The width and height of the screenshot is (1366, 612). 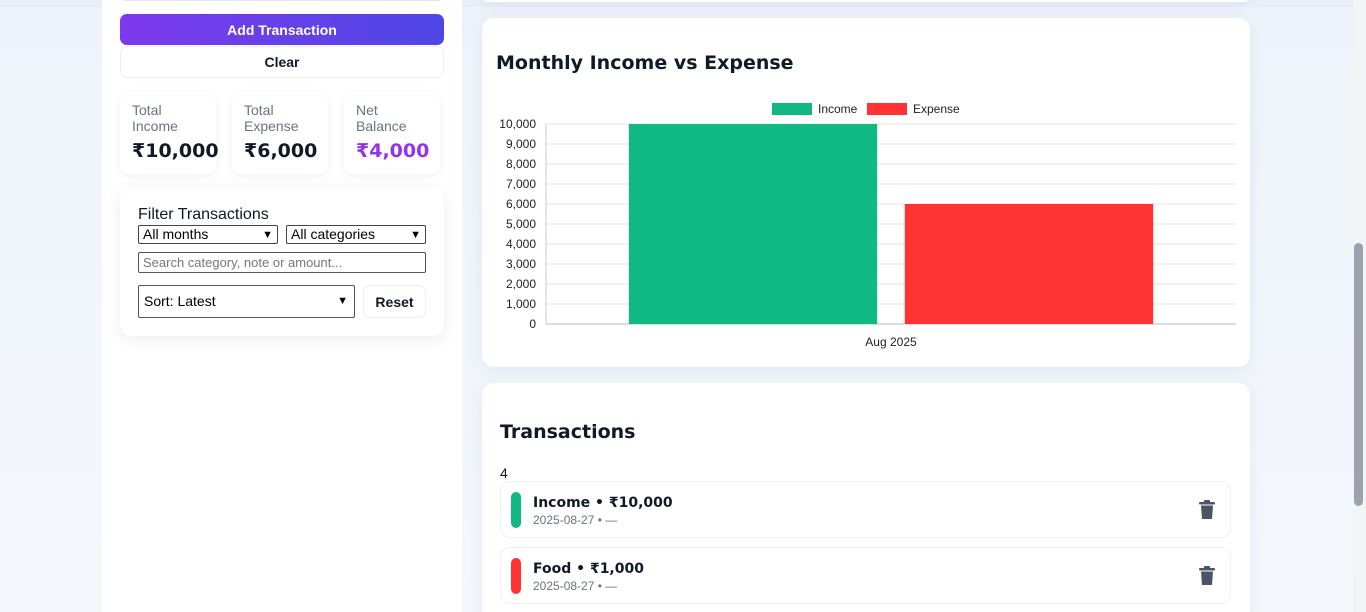 What do you see at coordinates (282, 0) in the screenshot?
I see `previous-input-edge` at bounding box center [282, 0].